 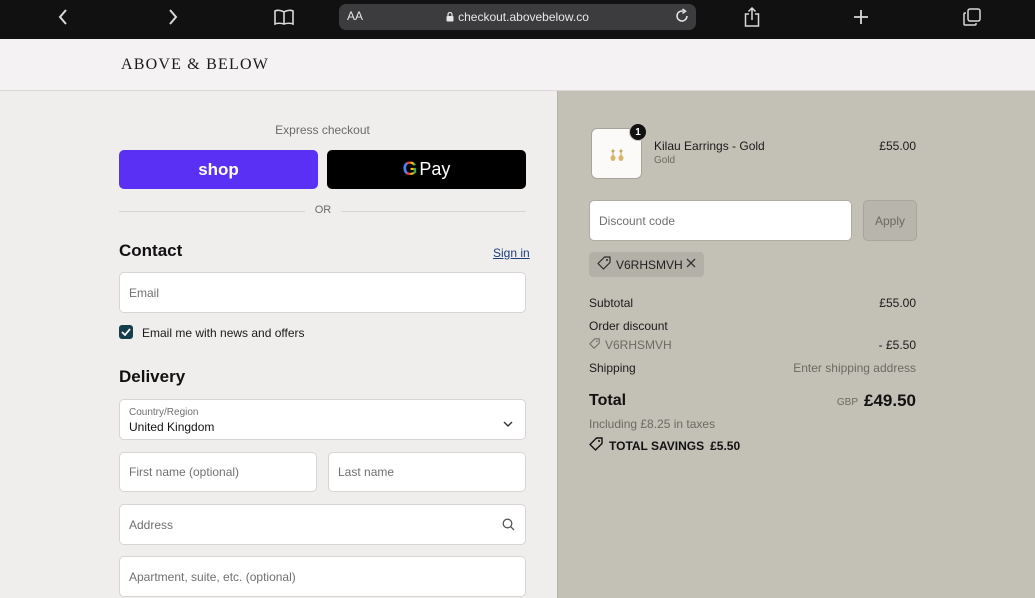 I want to click on email-field: Email, so click(x=322, y=292).